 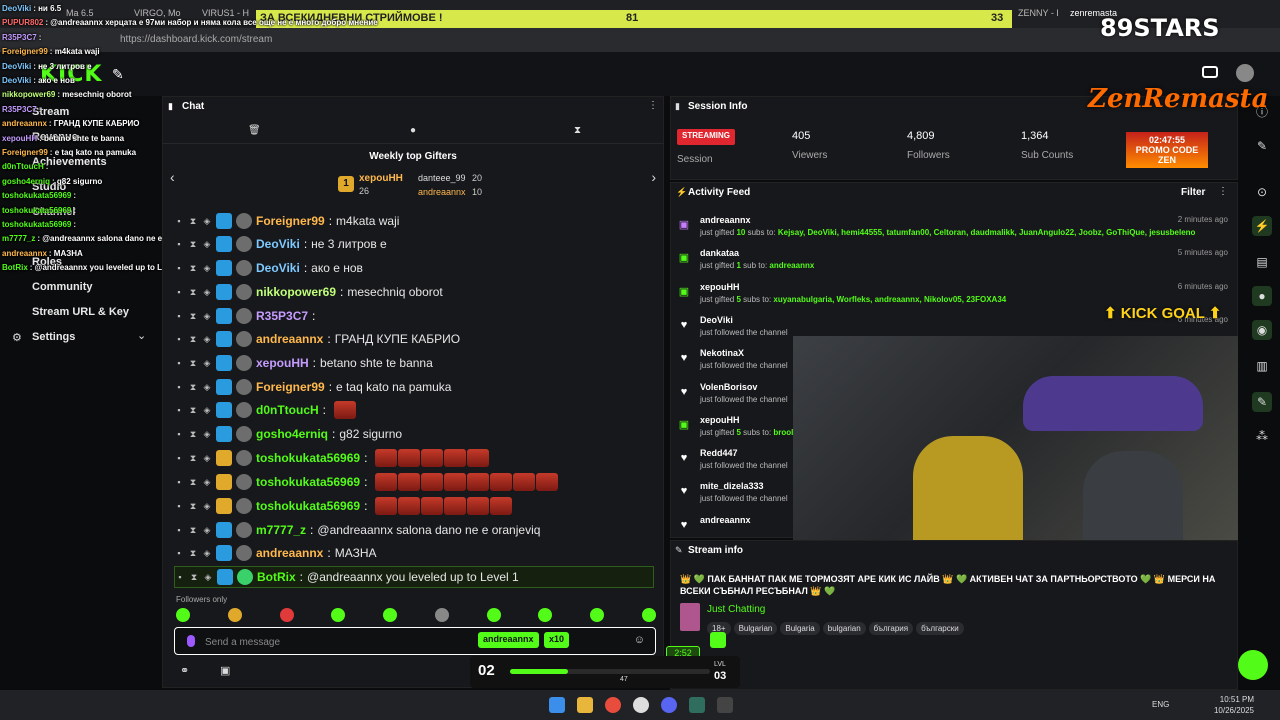 I want to click on sidebar-item-stream-url: Stream URL & Key, so click(x=80, y=312).